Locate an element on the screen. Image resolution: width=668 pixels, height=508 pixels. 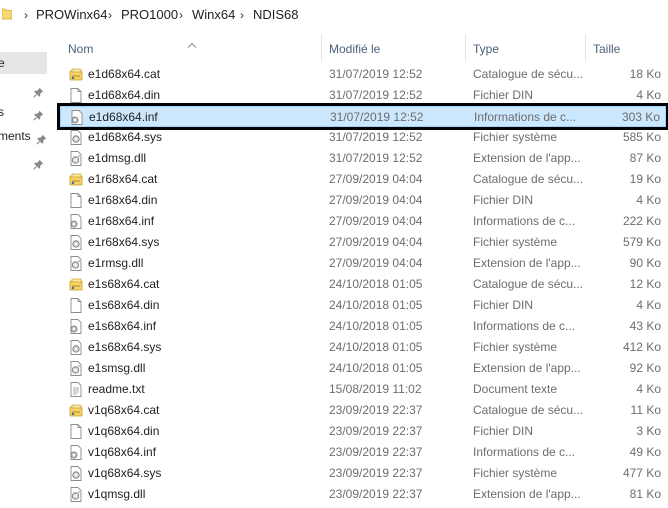
column-header-date: Modifié le is located at coordinates (393, 46).